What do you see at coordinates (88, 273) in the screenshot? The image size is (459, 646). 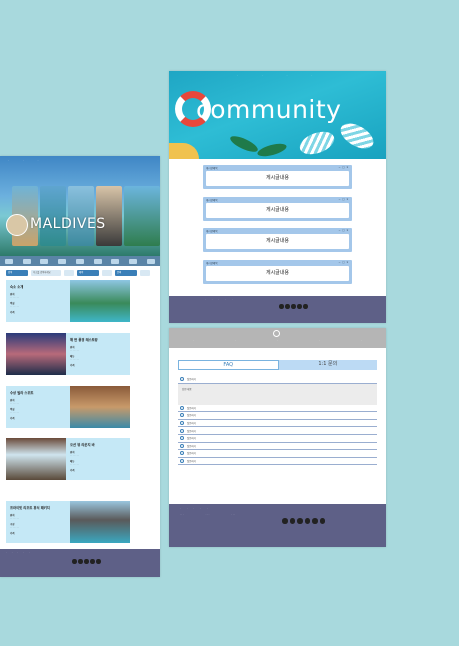 I see `reserve-button: 예약` at bounding box center [88, 273].